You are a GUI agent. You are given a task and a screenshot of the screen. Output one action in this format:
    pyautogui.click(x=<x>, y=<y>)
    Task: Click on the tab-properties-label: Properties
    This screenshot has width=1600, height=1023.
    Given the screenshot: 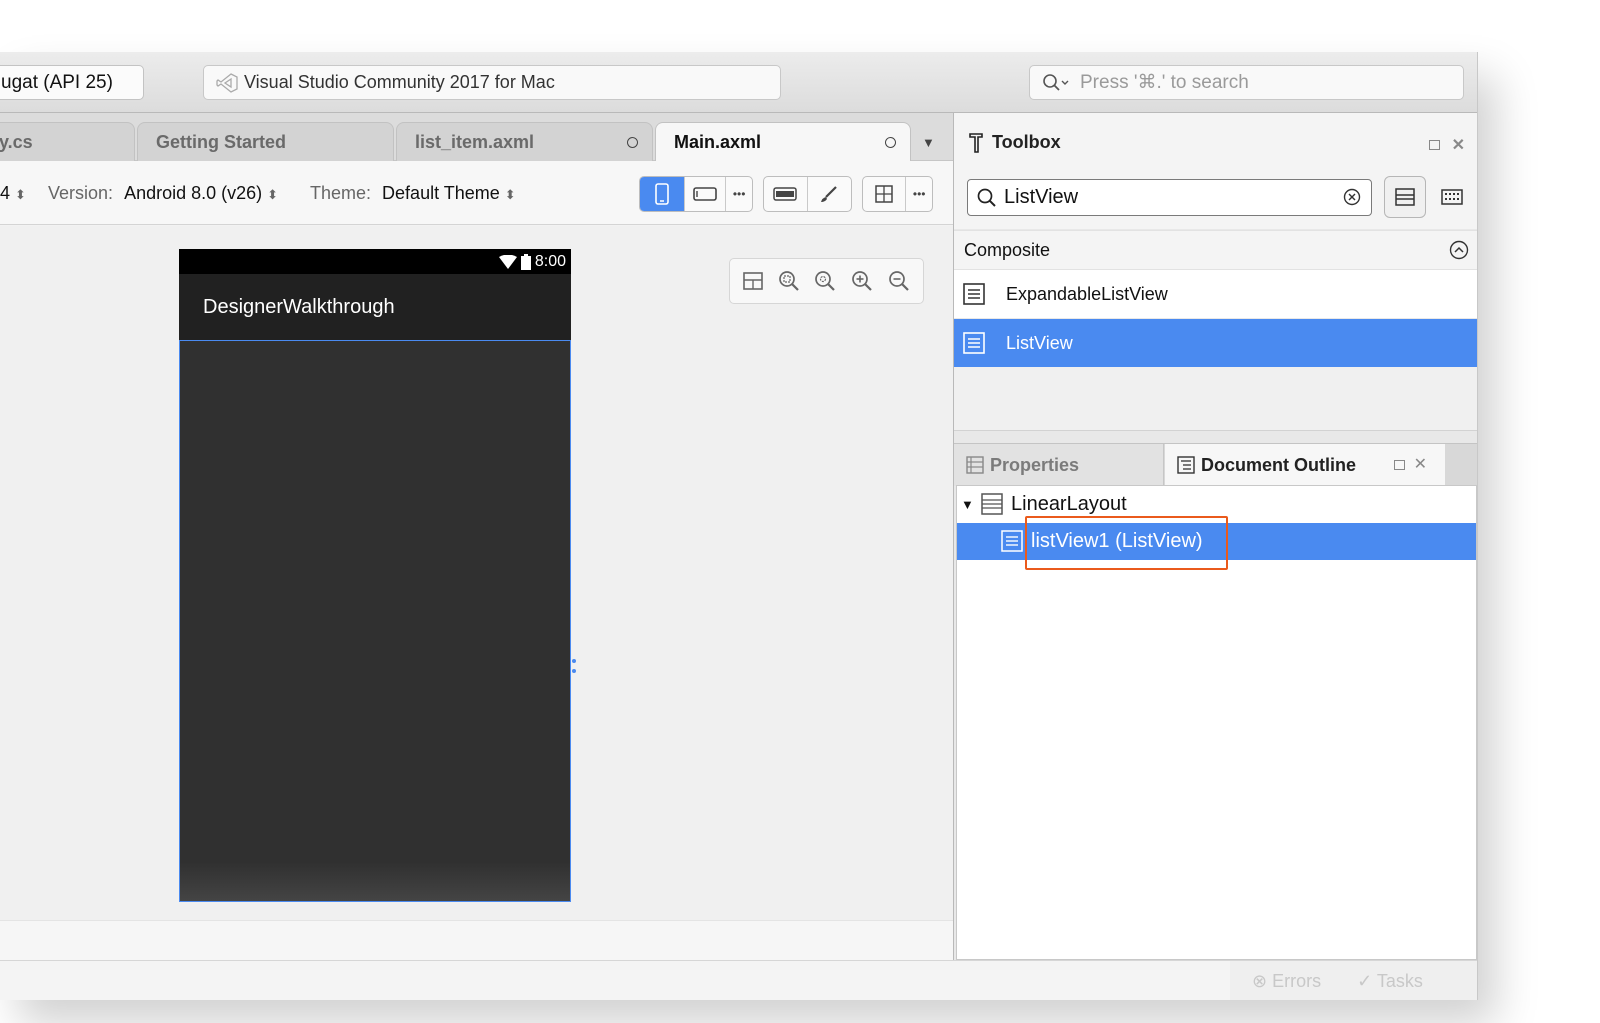 What is the action you would take?
    pyautogui.click(x=1035, y=464)
    